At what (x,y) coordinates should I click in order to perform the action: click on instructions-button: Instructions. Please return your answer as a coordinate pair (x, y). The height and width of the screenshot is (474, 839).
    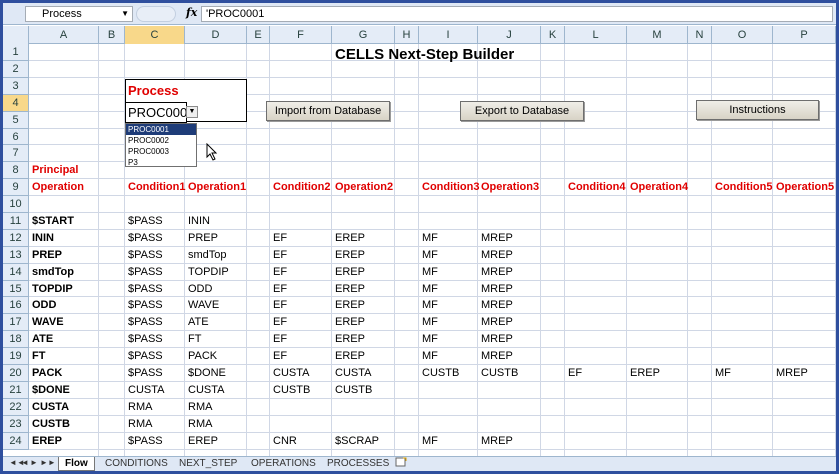
    Looking at the image, I should click on (757, 110).